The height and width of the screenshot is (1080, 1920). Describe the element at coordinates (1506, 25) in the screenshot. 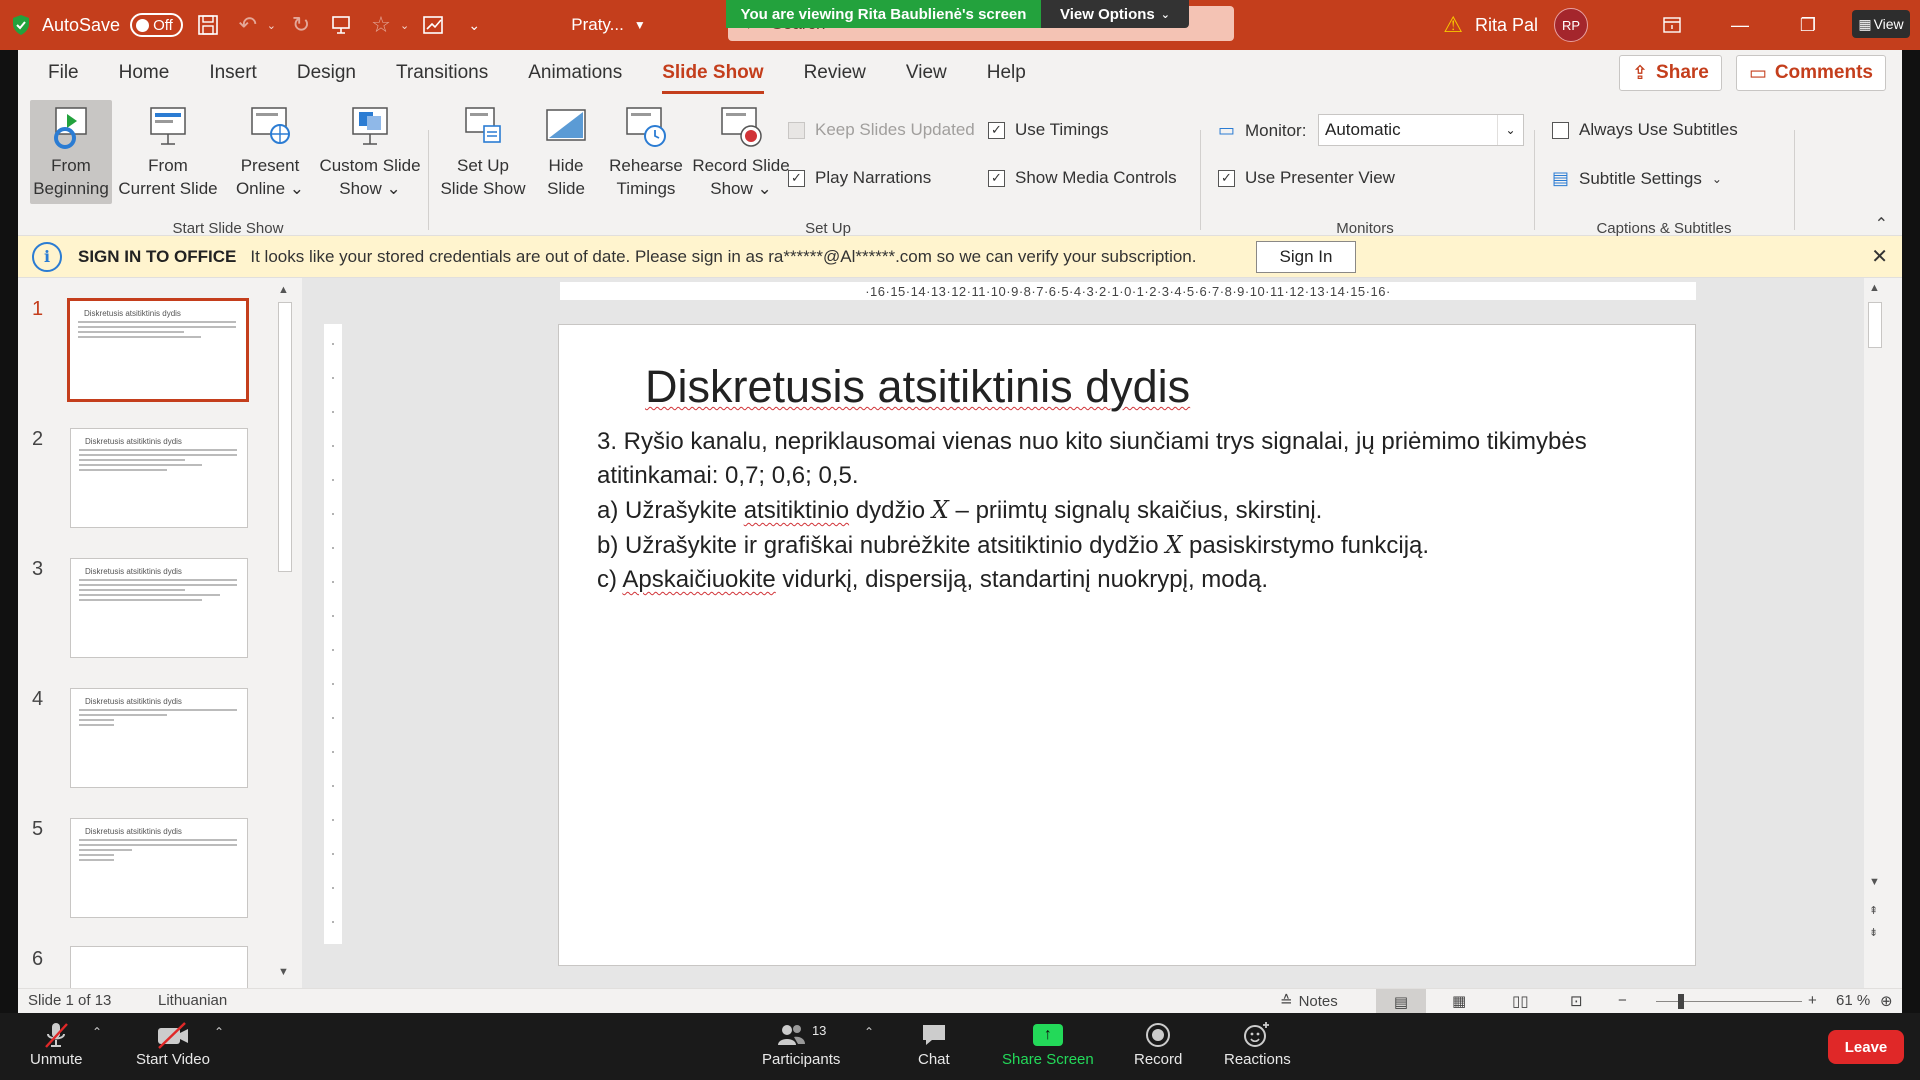

I see `user-name: Rita Pal` at that location.